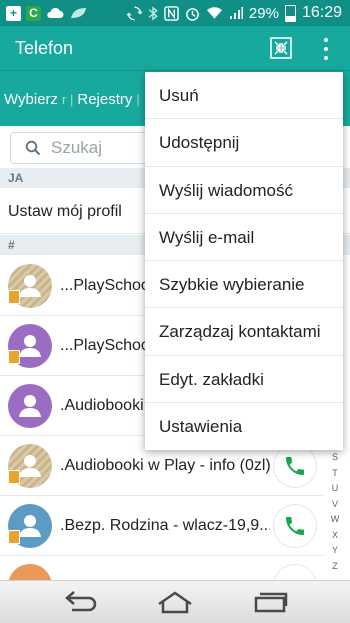  What do you see at coordinates (44, 48) in the screenshot?
I see `app-title: Telefon` at bounding box center [44, 48].